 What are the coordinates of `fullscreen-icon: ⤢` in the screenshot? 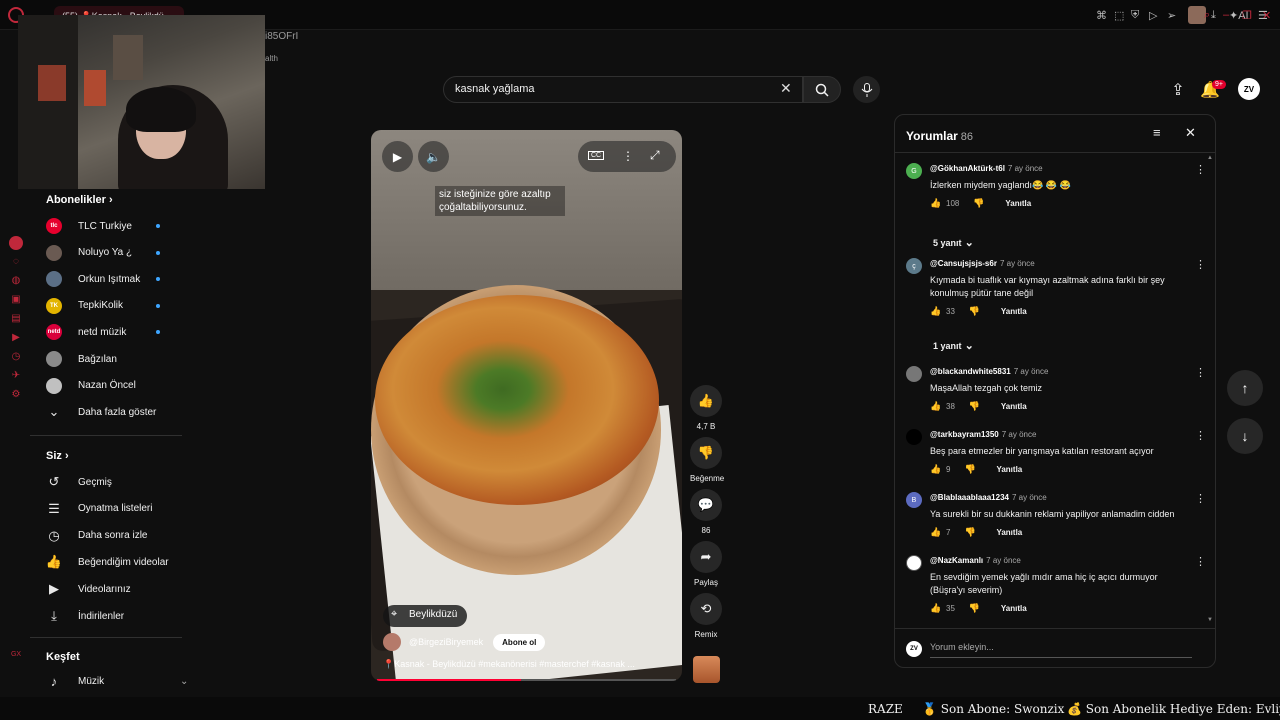 It's located at (655, 155).